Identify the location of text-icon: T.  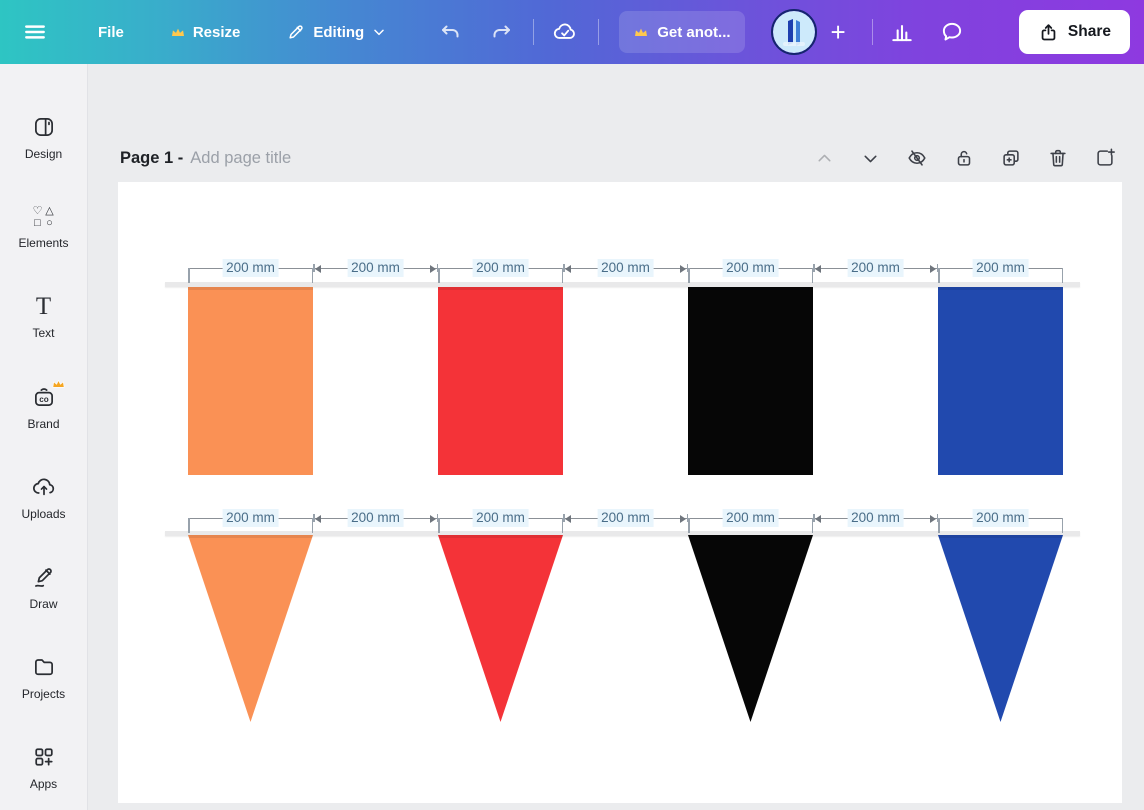
(43, 306).